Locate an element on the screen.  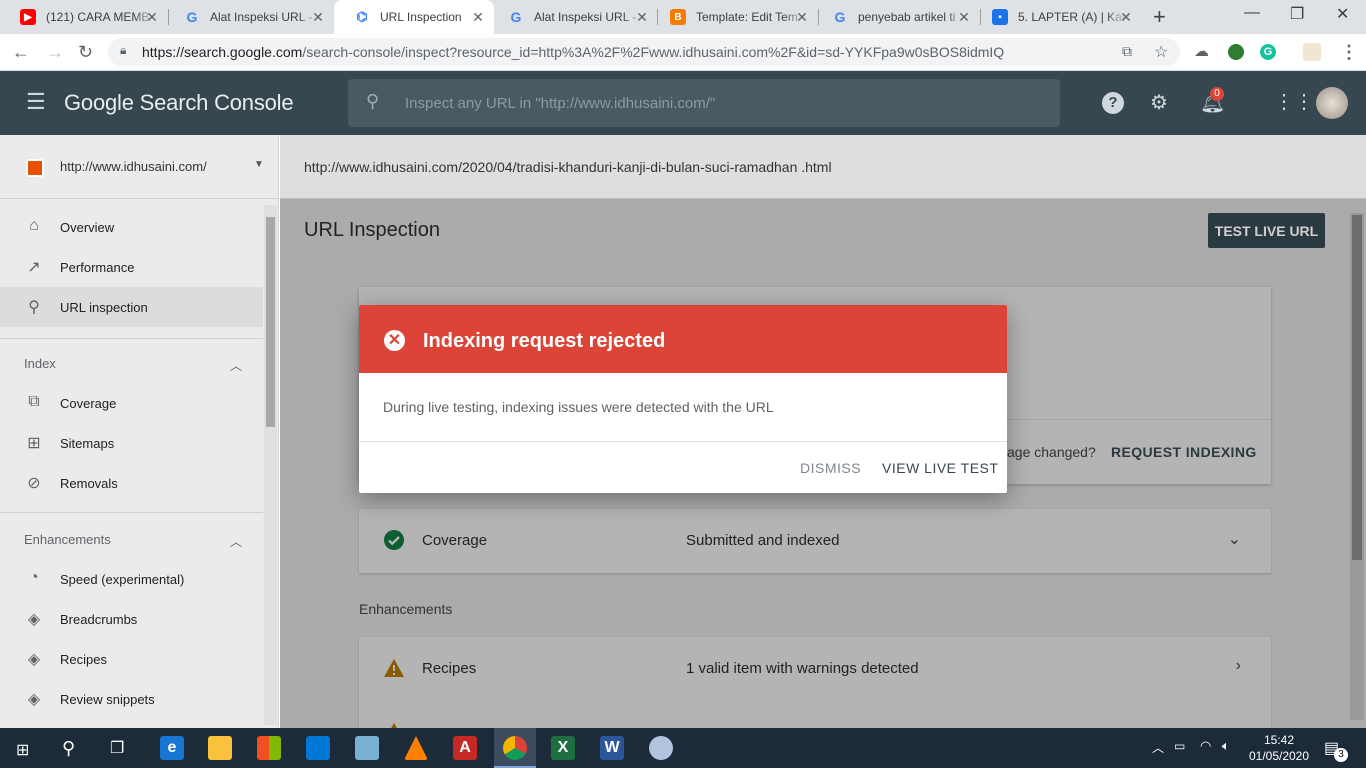
test-live-url-button: TEST LIVE URL is located at coordinates (1266, 230).